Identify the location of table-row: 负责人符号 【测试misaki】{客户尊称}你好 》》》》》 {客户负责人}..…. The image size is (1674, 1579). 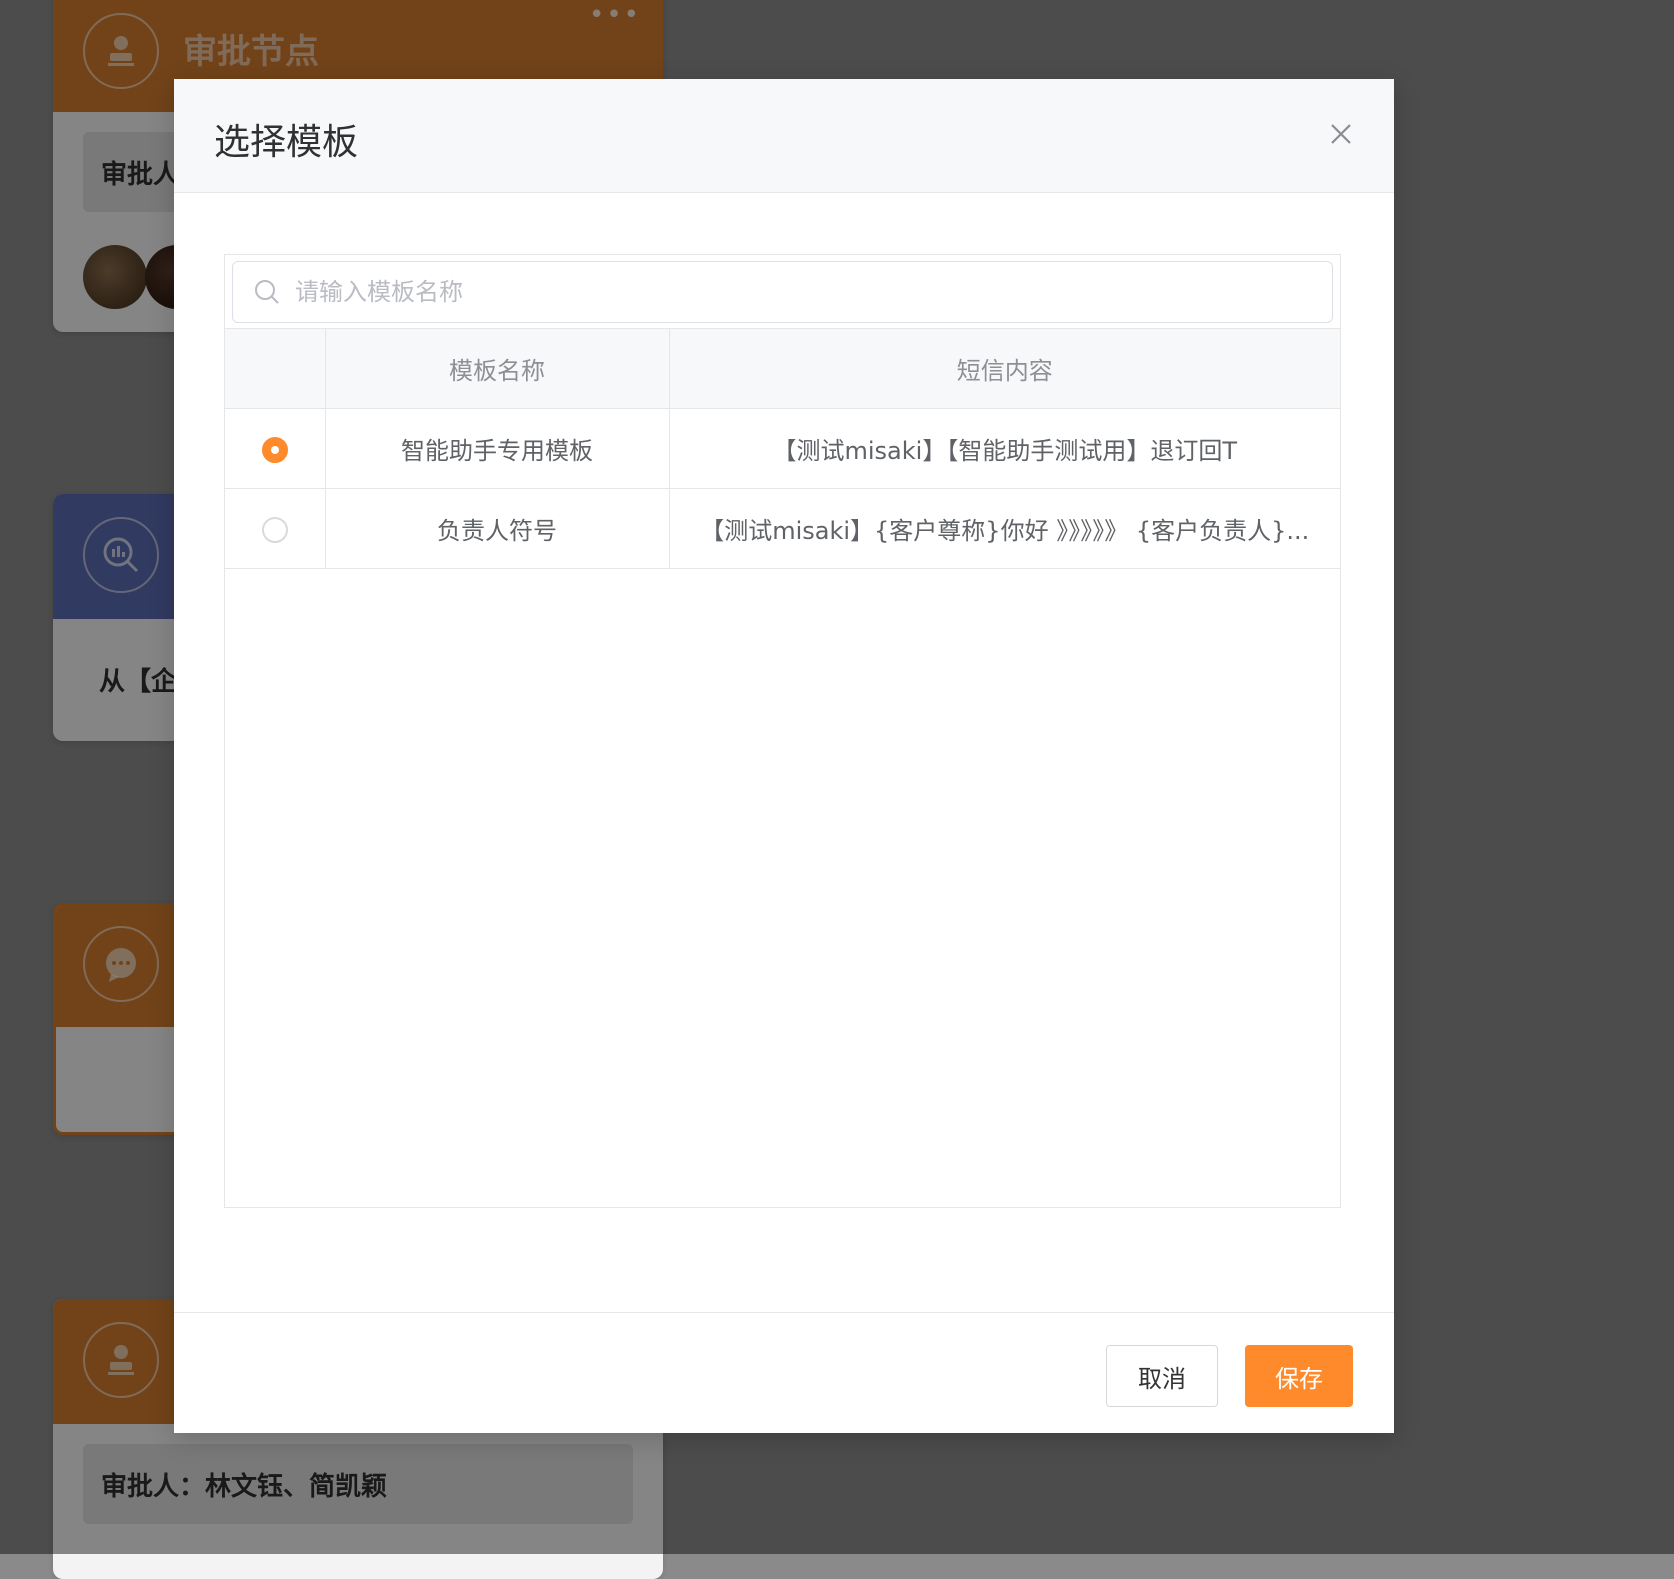
(782, 528).